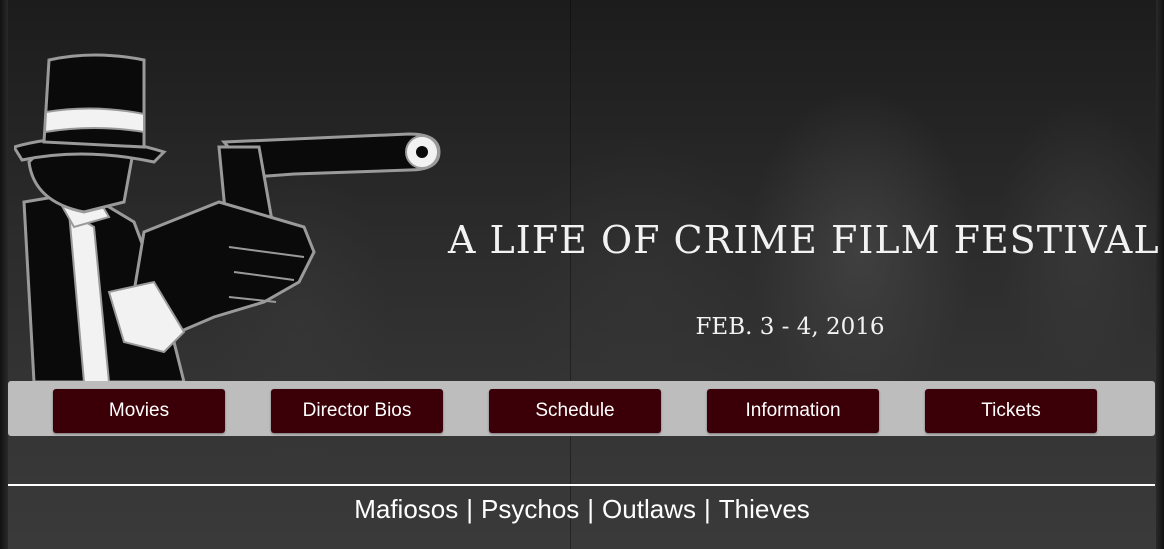 The height and width of the screenshot is (549, 1164). What do you see at coordinates (764, 509) in the screenshot?
I see `category-thieves: Thieves` at bounding box center [764, 509].